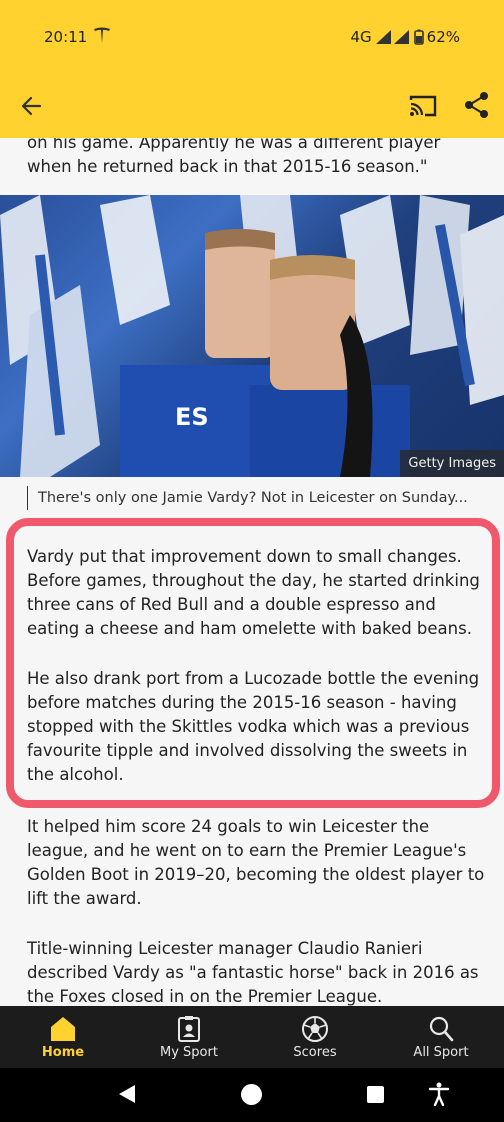 The width and height of the screenshot is (504, 1122). Describe the element at coordinates (361, 37) in the screenshot. I see `network-type: 4G` at that location.